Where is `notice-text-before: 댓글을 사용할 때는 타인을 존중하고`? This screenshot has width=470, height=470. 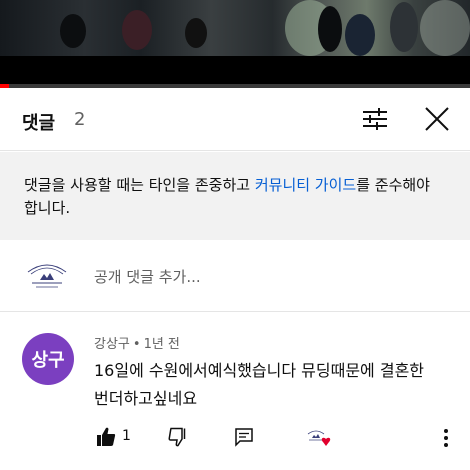
notice-text-before: 댓글을 사용할 때는 타인을 존중하고 is located at coordinates (139, 185).